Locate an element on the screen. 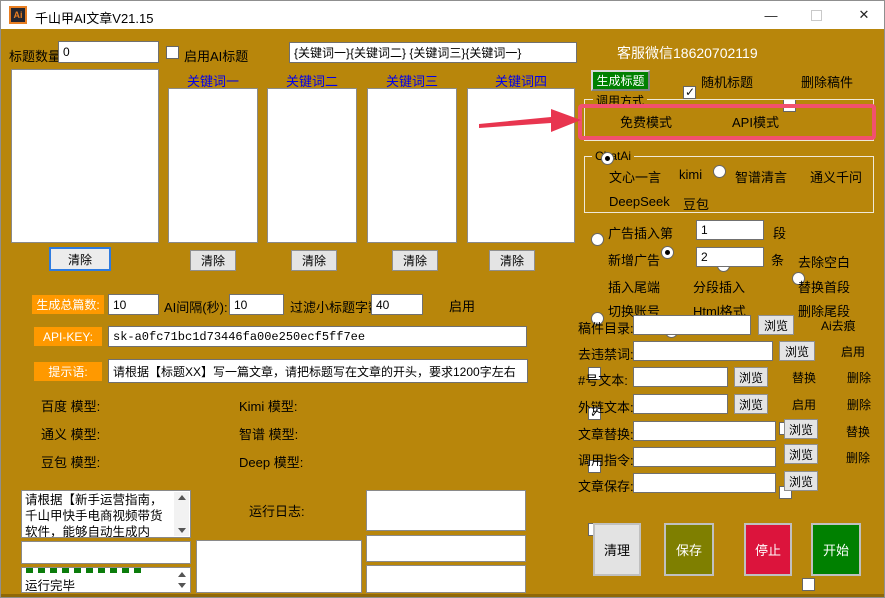 The width and height of the screenshot is (885, 598). title-count-label: 标题数量: is located at coordinates (37, 56).